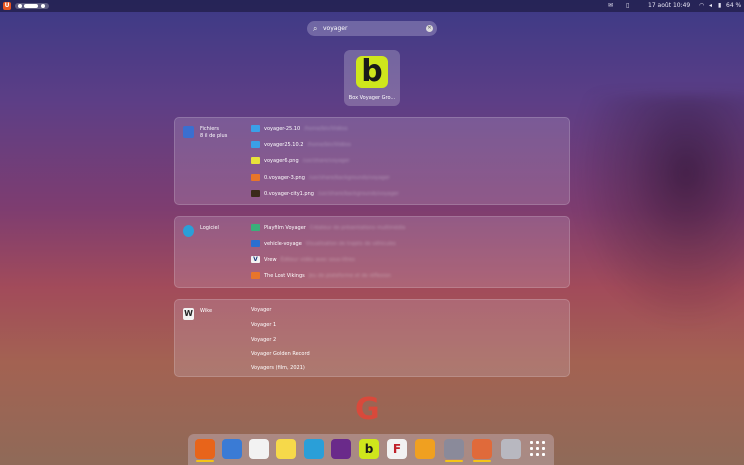 This screenshot has height=465, width=744. Describe the element at coordinates (610, 6) in the screenshot. I see `mail-icon: ✉` at that location.